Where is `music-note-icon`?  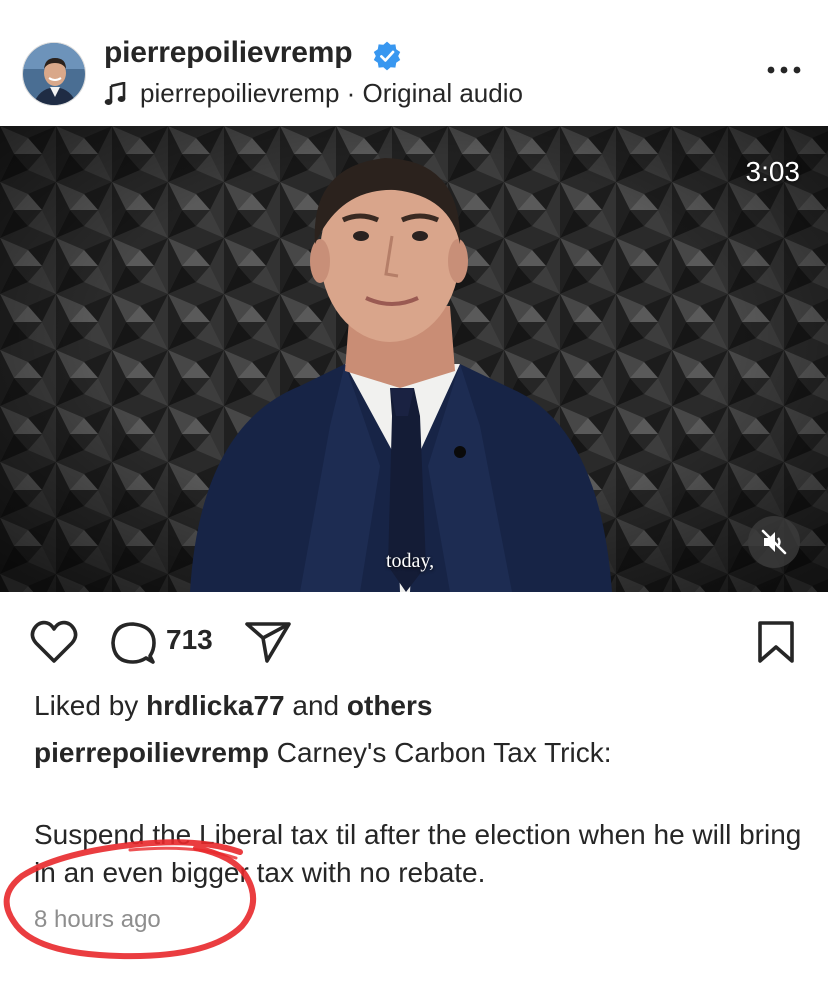
music-note-icon is located at coordinates (115, 93).